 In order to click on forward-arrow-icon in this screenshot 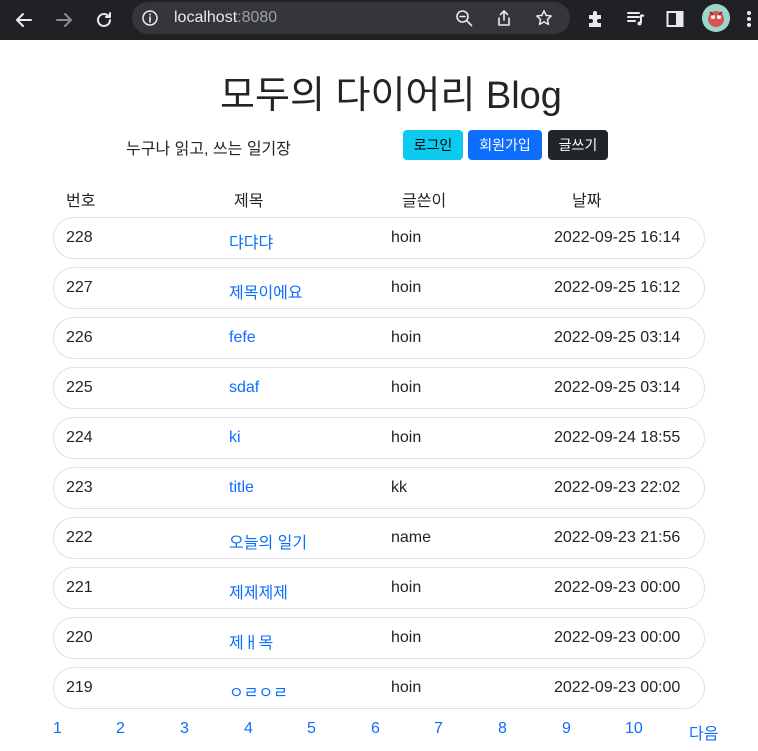, I will do `click(64, 20)`.